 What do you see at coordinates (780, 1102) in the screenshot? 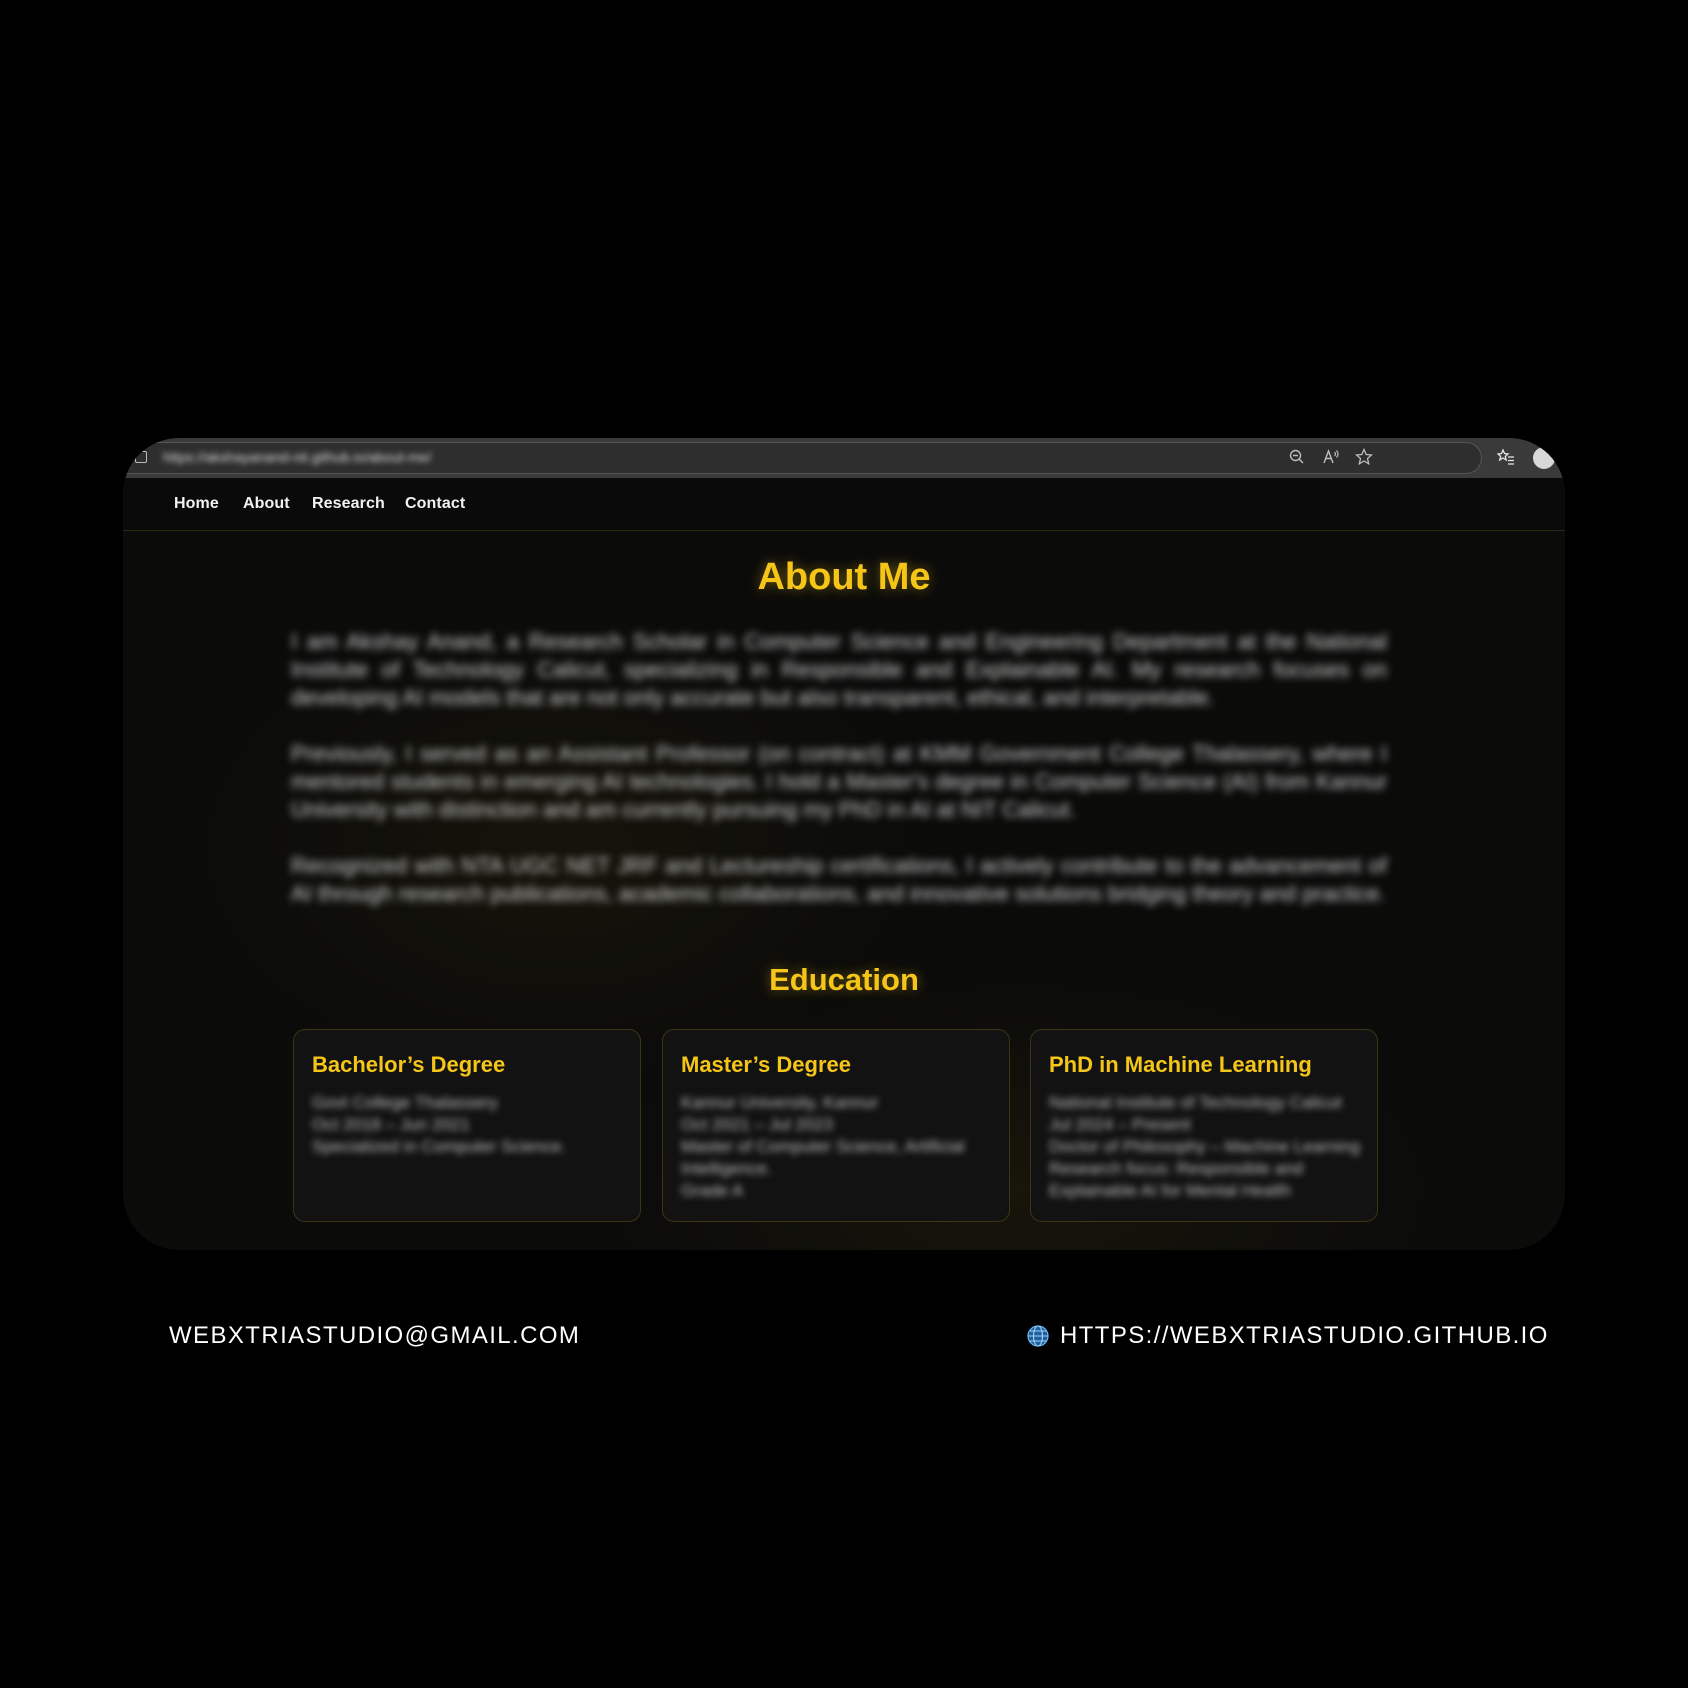
I see `card-line: Kannur University, Kannur` at bounding box center [780, 1102].